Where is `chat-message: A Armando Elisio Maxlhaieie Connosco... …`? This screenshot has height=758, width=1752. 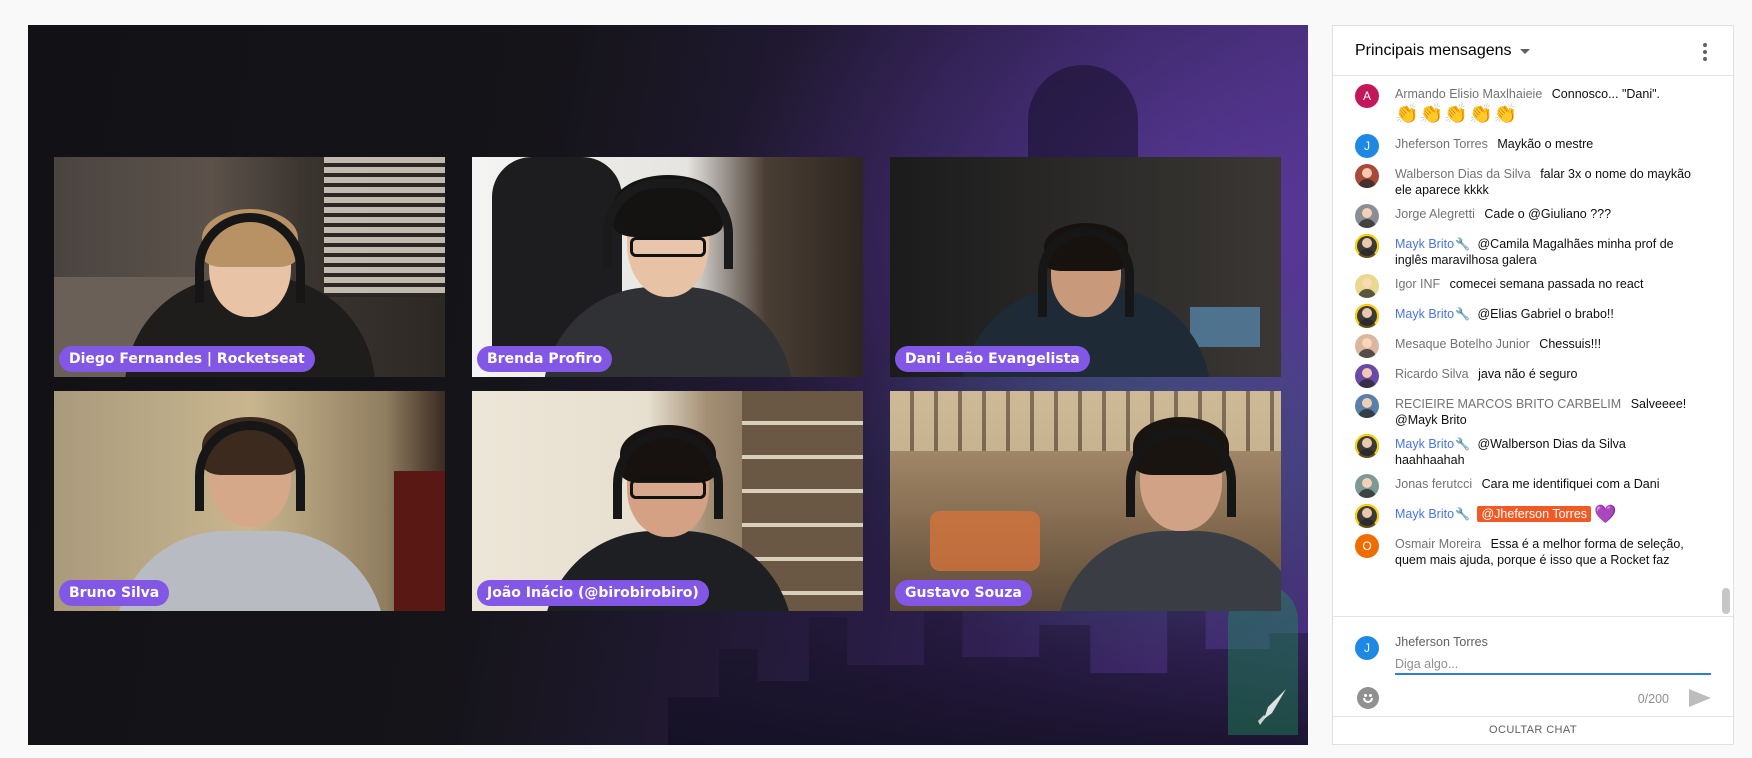 chat-message: A Armando Elisio Maxlhaieie Connosco... … is located at coordinates (1533, 105).